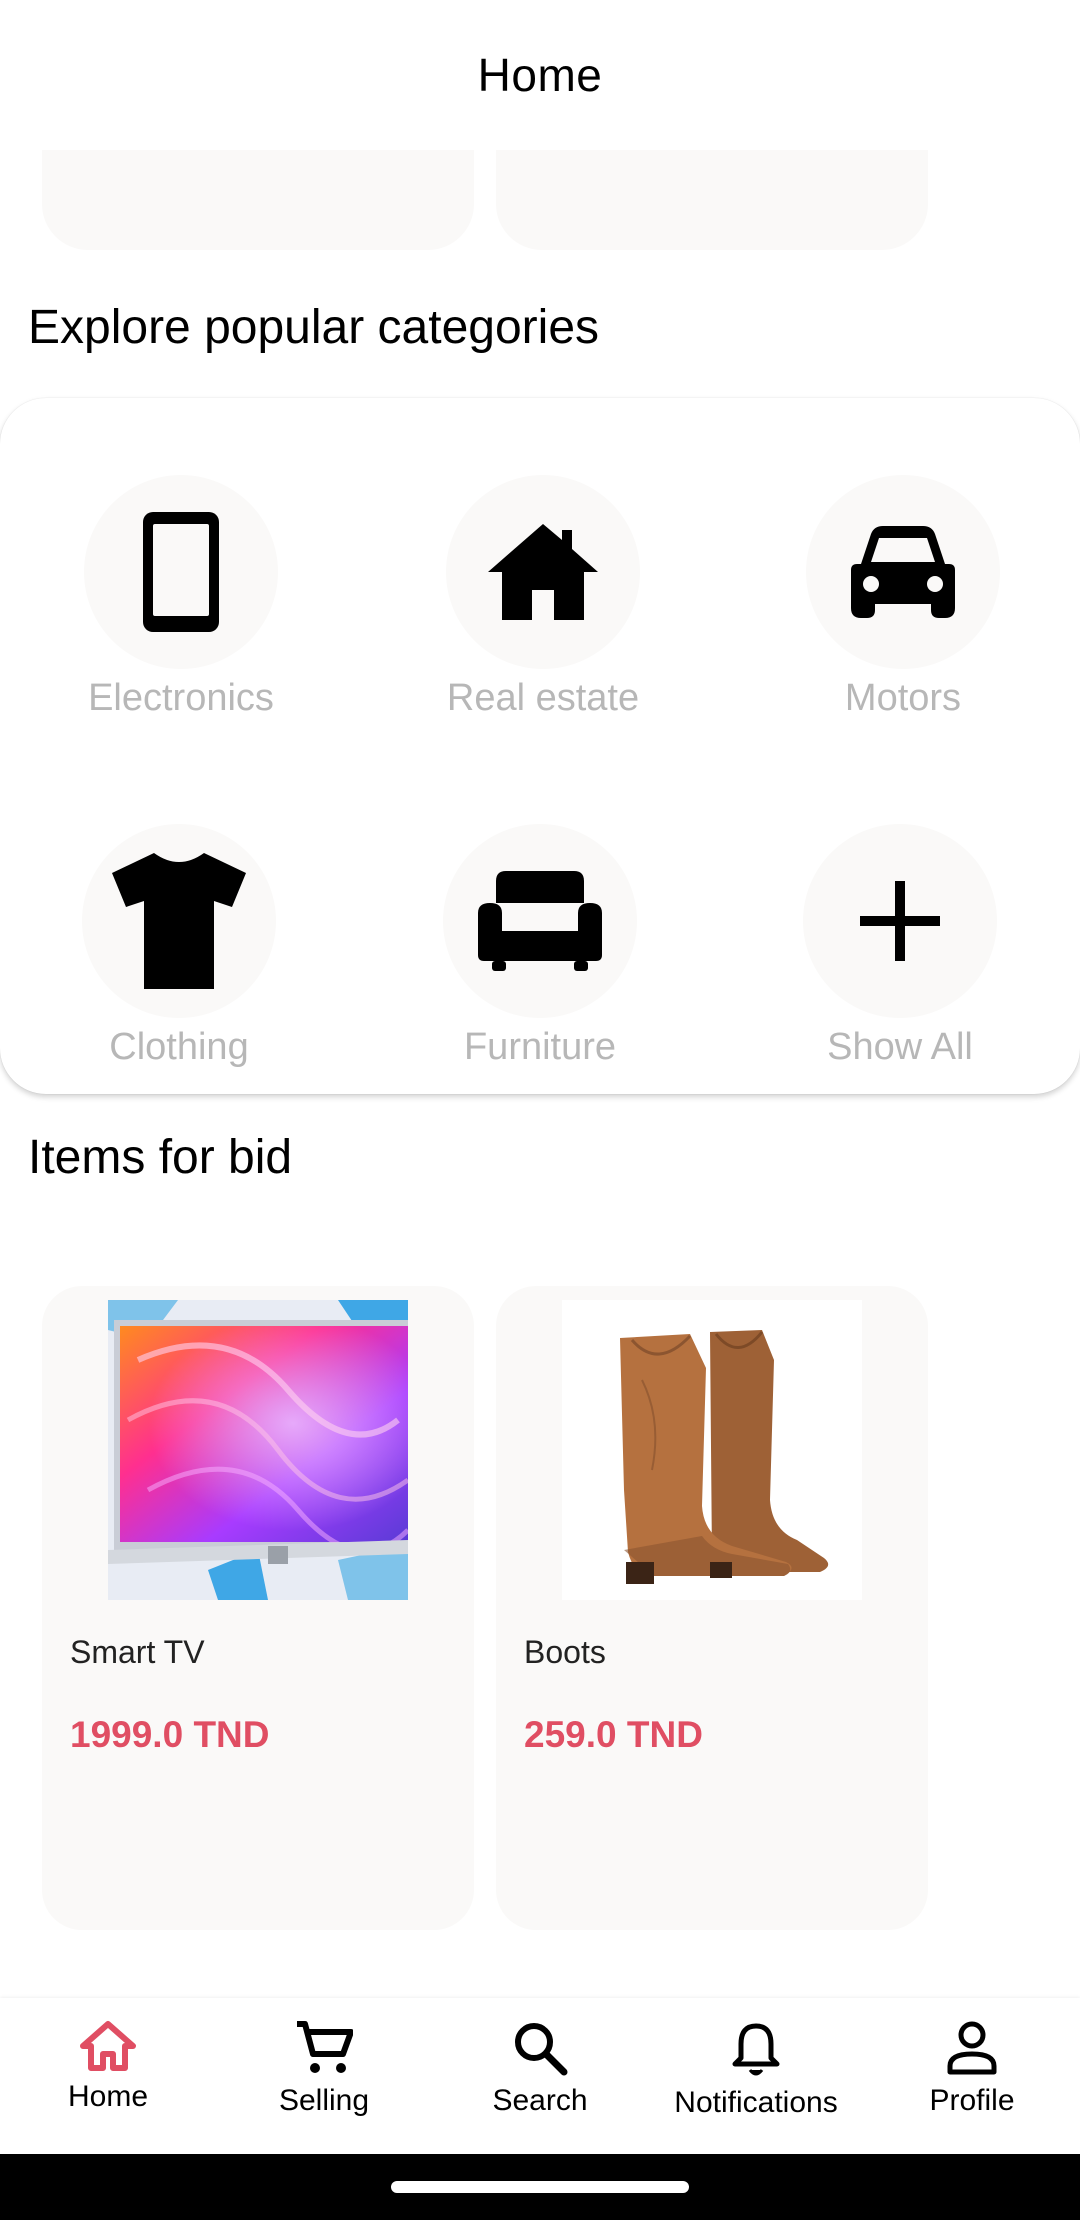  I want to click on search-icon, so click(541, 2049).